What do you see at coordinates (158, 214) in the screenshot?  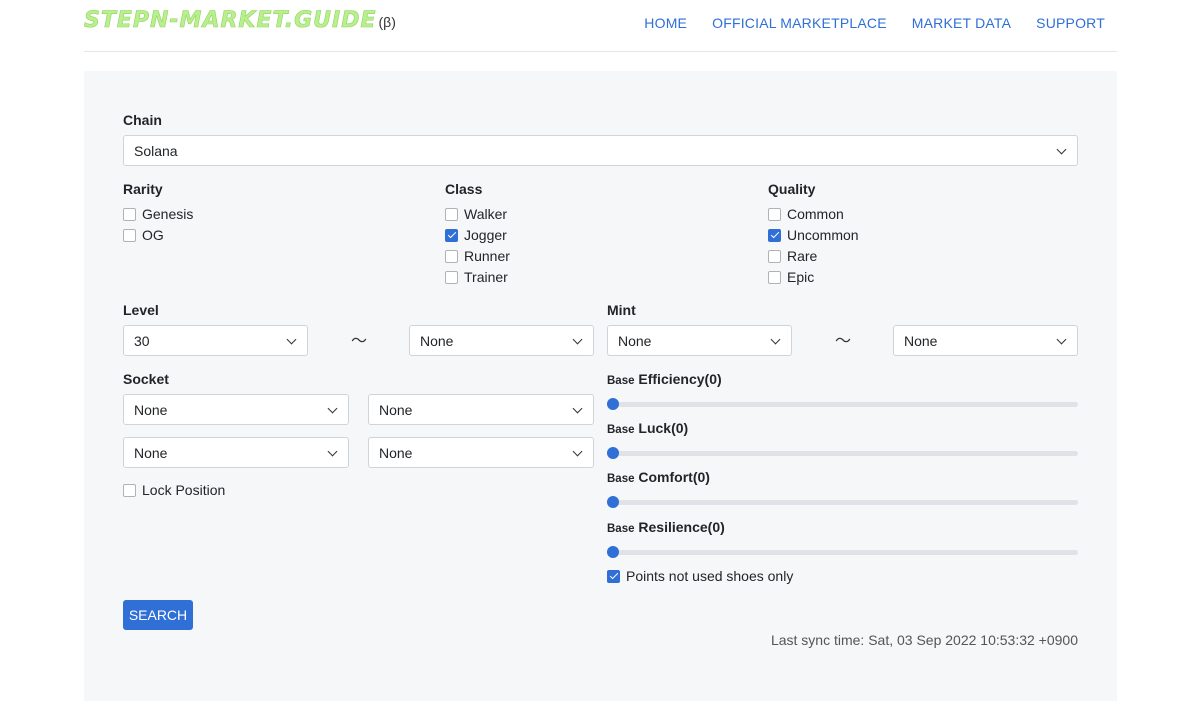 I see `rarity-genesis-checkbox: Genesis` at bounding box center [158, 214].